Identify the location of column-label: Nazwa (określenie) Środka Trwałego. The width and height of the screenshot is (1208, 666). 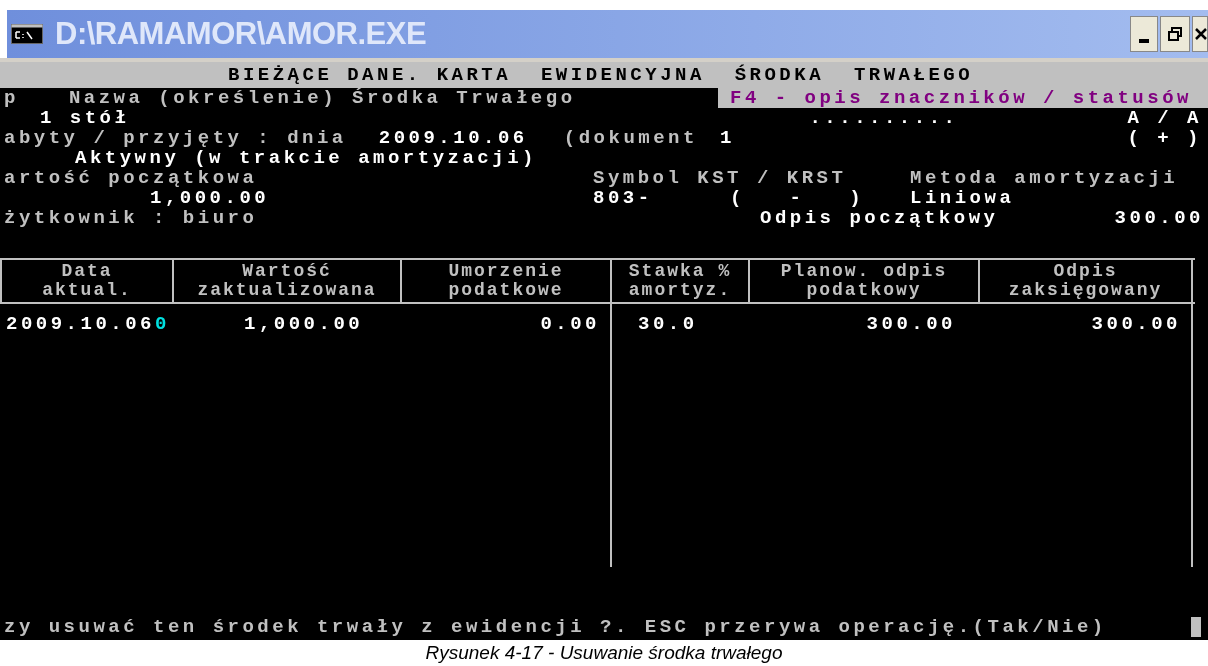
(322, 98).